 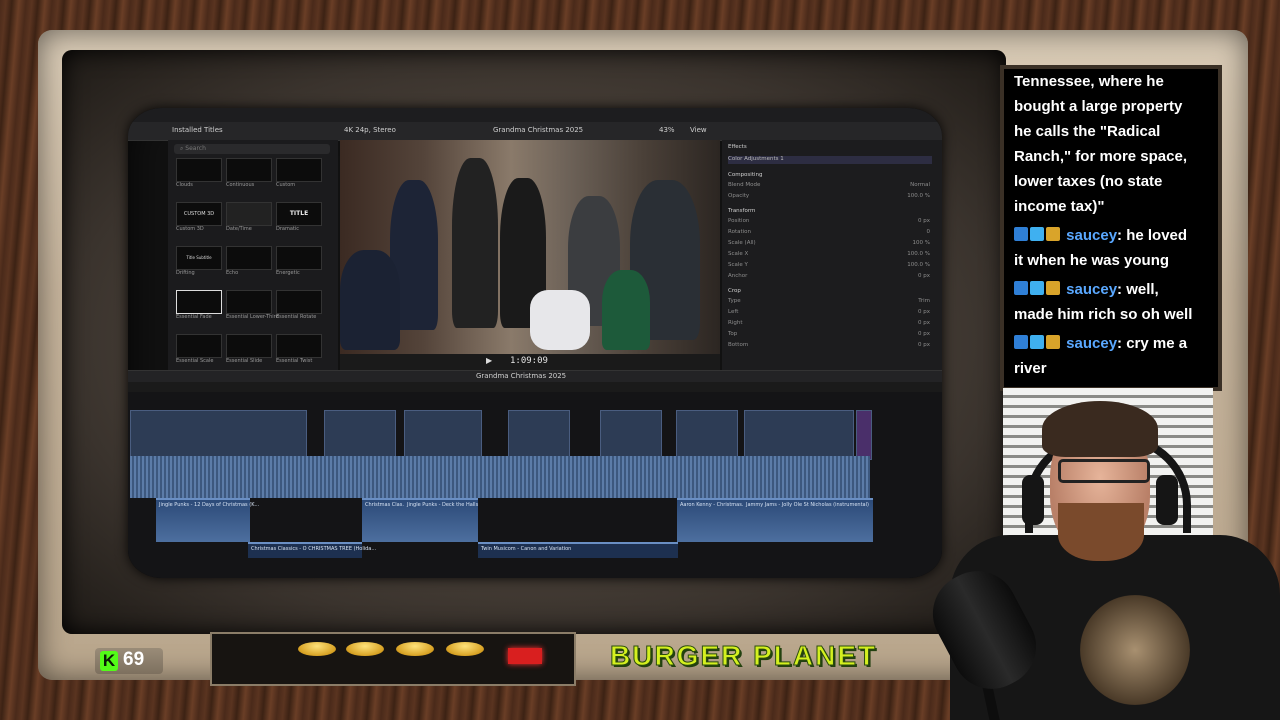 I want to click on crop-type-value: Trim, so click(x=924, y=301).